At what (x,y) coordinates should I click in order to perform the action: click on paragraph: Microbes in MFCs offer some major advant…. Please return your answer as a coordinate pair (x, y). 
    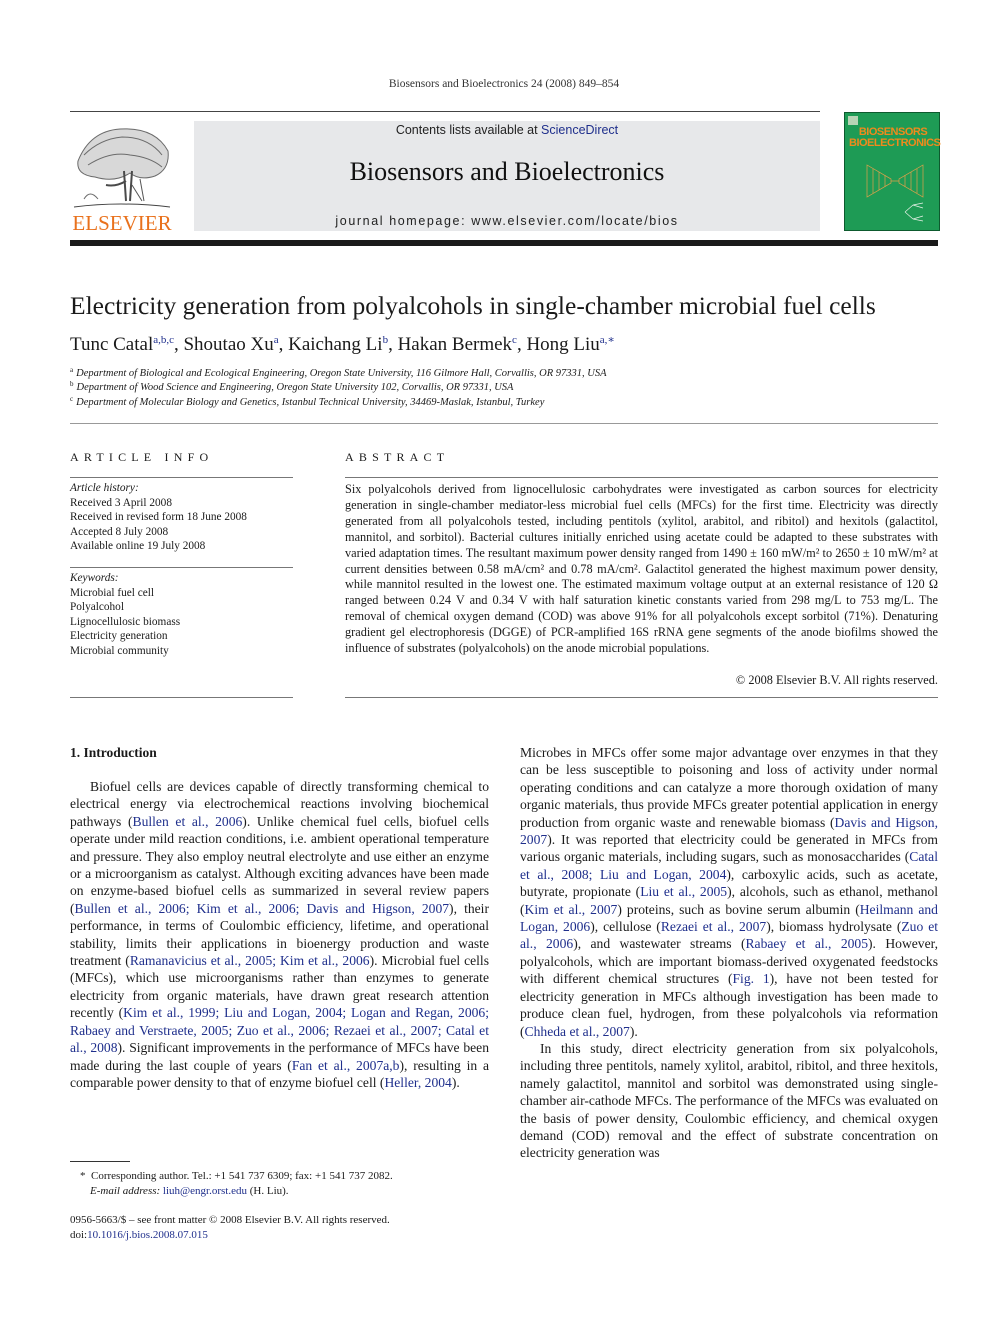
    Looking at the image, I should click on (729, 892).